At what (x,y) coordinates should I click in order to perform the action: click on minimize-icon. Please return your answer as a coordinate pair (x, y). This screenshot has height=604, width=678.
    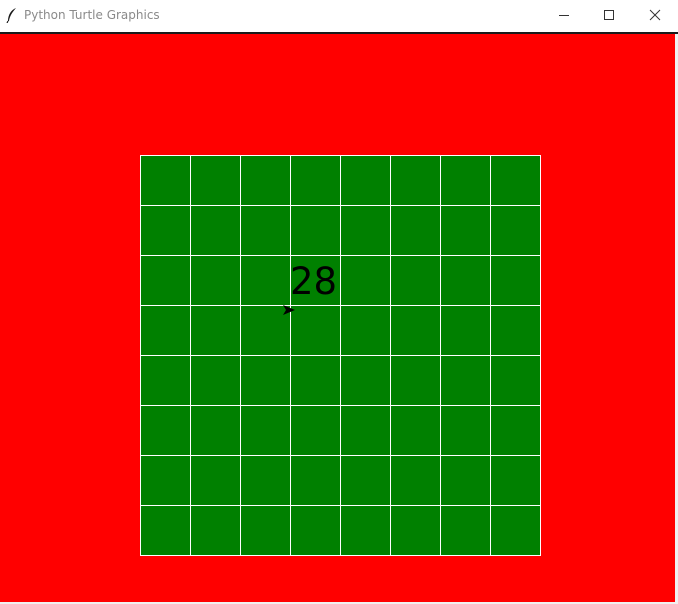
    Looking at the image, I should click on (564, 15).